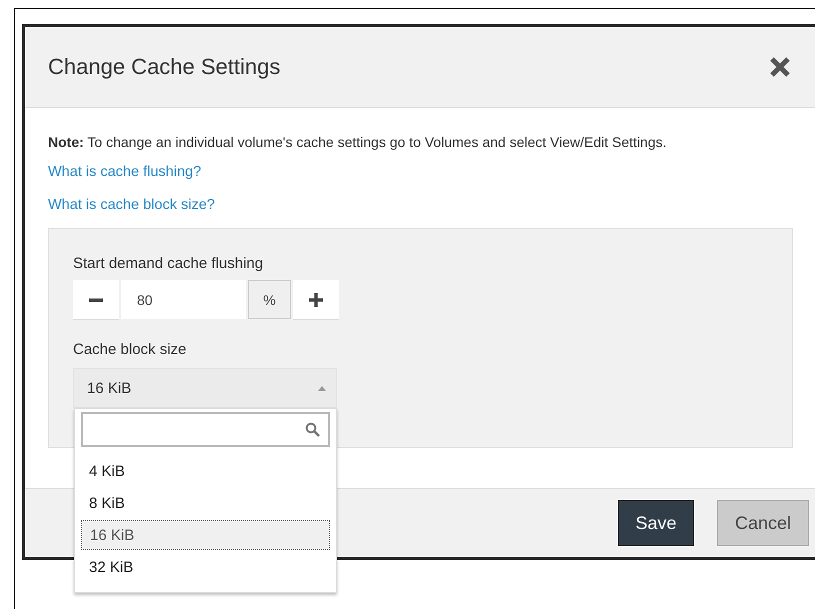  What do you see at coordinates (96, 299) in the screenshot?
I see `minus-button` at bounding box center [96, 299].